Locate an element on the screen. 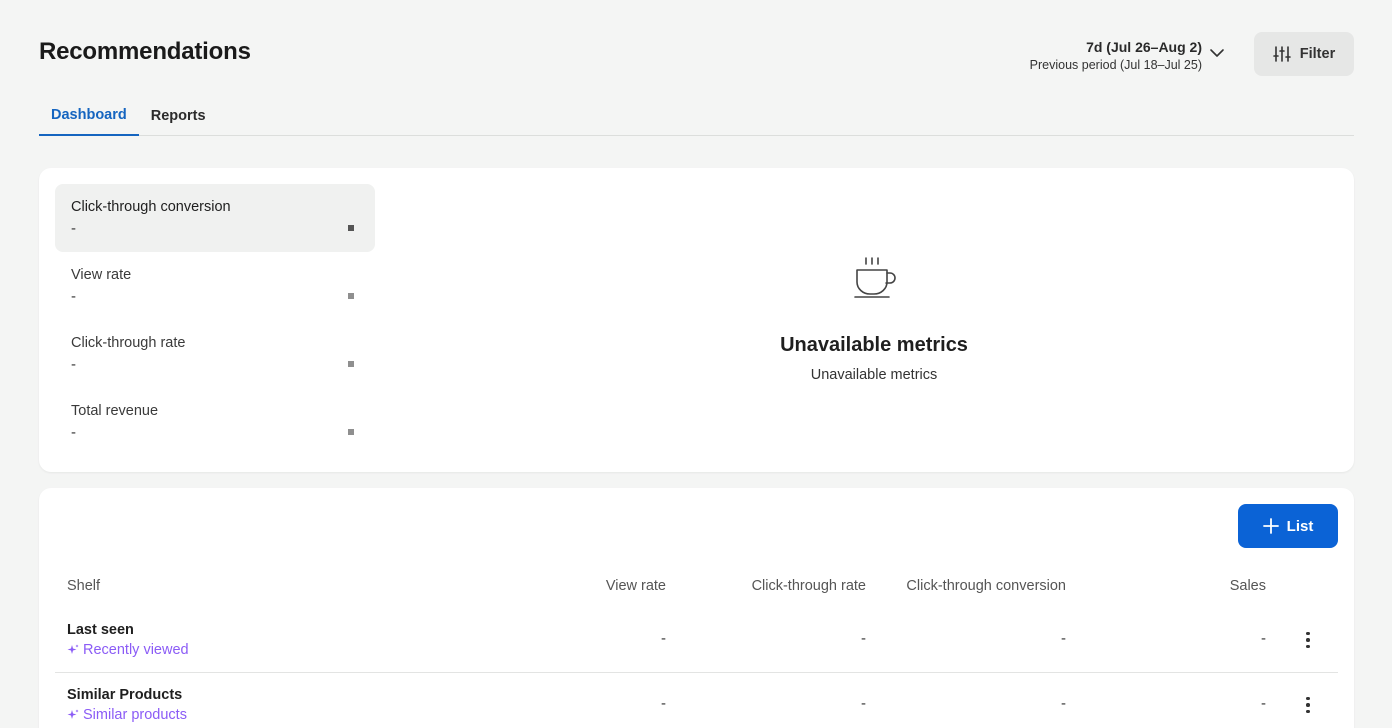 The width and height of the screenshot is (1392, 728). shelf-title: Last seen is located at coordinates (100, 630).